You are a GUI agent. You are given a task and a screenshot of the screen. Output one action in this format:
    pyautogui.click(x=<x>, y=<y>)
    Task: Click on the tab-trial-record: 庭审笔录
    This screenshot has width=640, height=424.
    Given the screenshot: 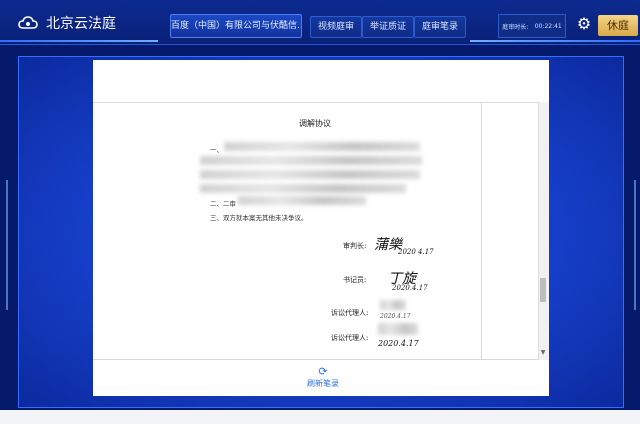 What is the action you would take?
    pyautogui.click(x=440, y=27)
    